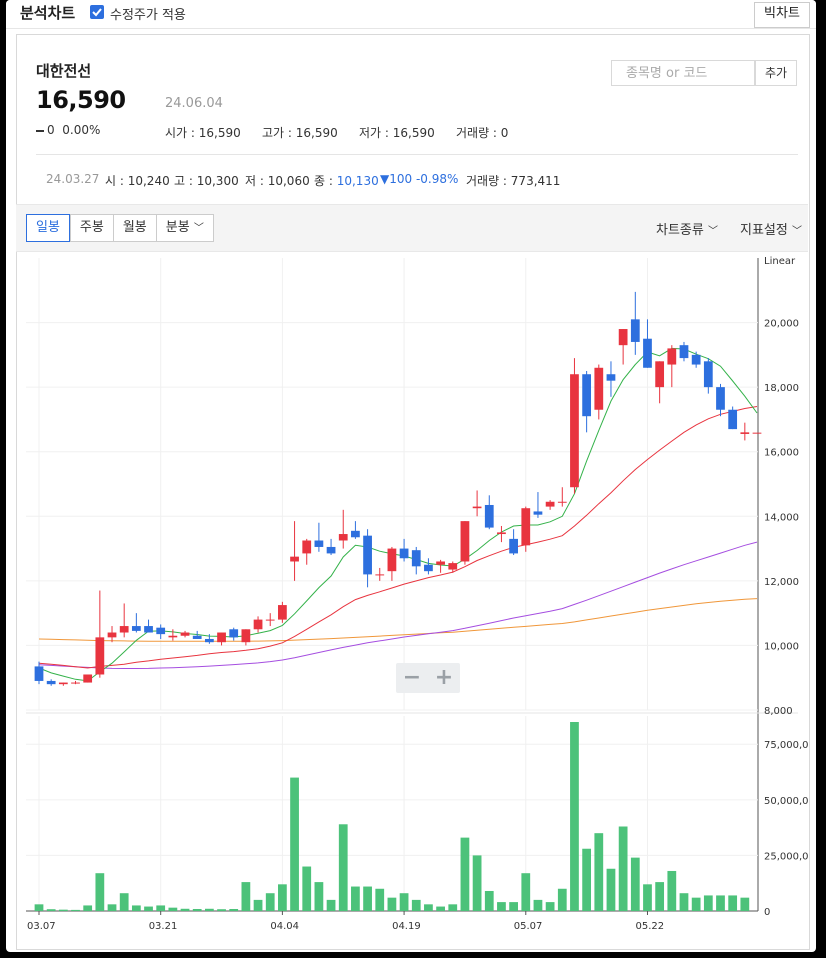 The height and width of the screenshot is (958, 826). I want to click on history-high-label: 고 :, so click(185, 181).